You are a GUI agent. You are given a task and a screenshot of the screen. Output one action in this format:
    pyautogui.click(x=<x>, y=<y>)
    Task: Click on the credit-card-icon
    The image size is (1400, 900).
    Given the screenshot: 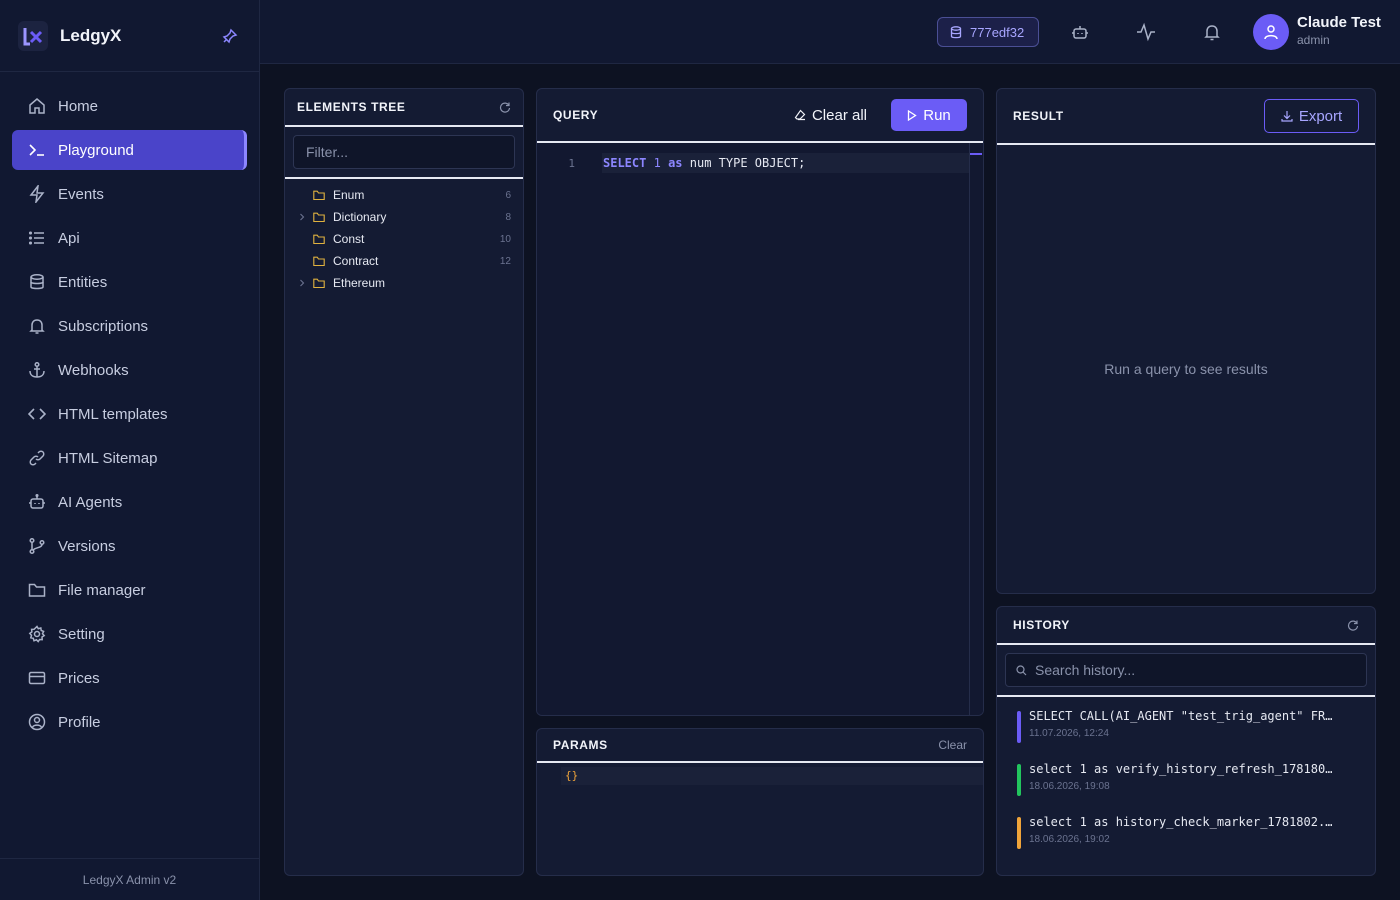 What is the action you would take?
    pyautogui.click(x=37, y=678)
    